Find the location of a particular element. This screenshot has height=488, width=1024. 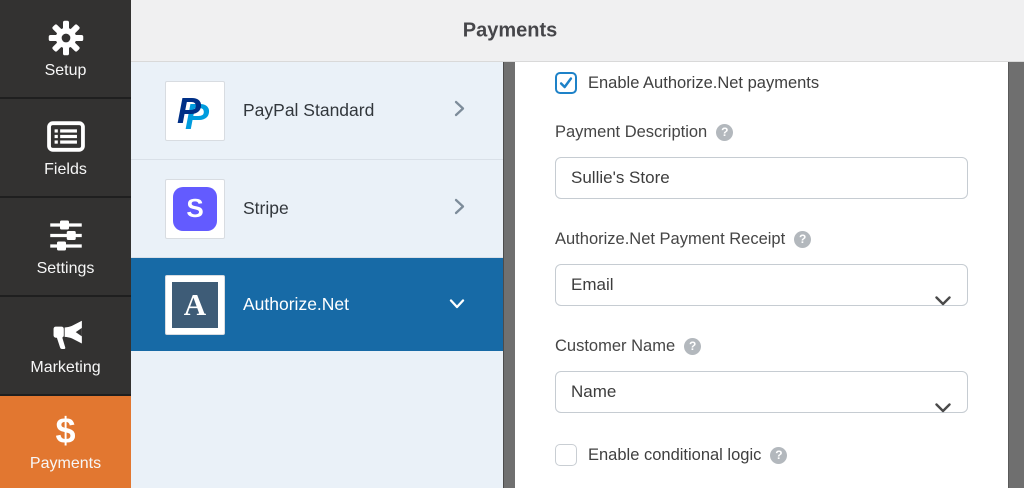

sidebar-item-settings: Settings is located at coordinates (65, 246).